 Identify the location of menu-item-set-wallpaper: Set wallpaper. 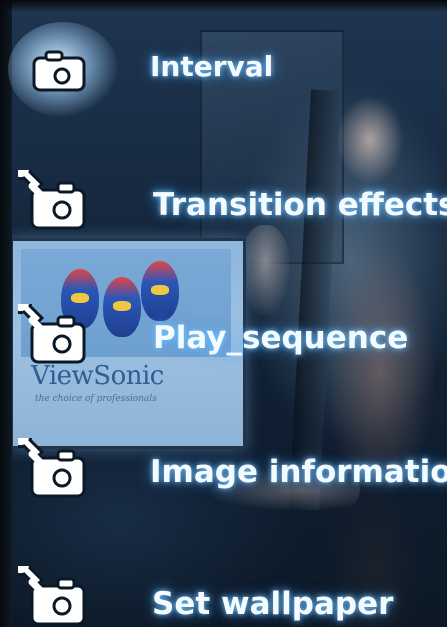
(223, 593).